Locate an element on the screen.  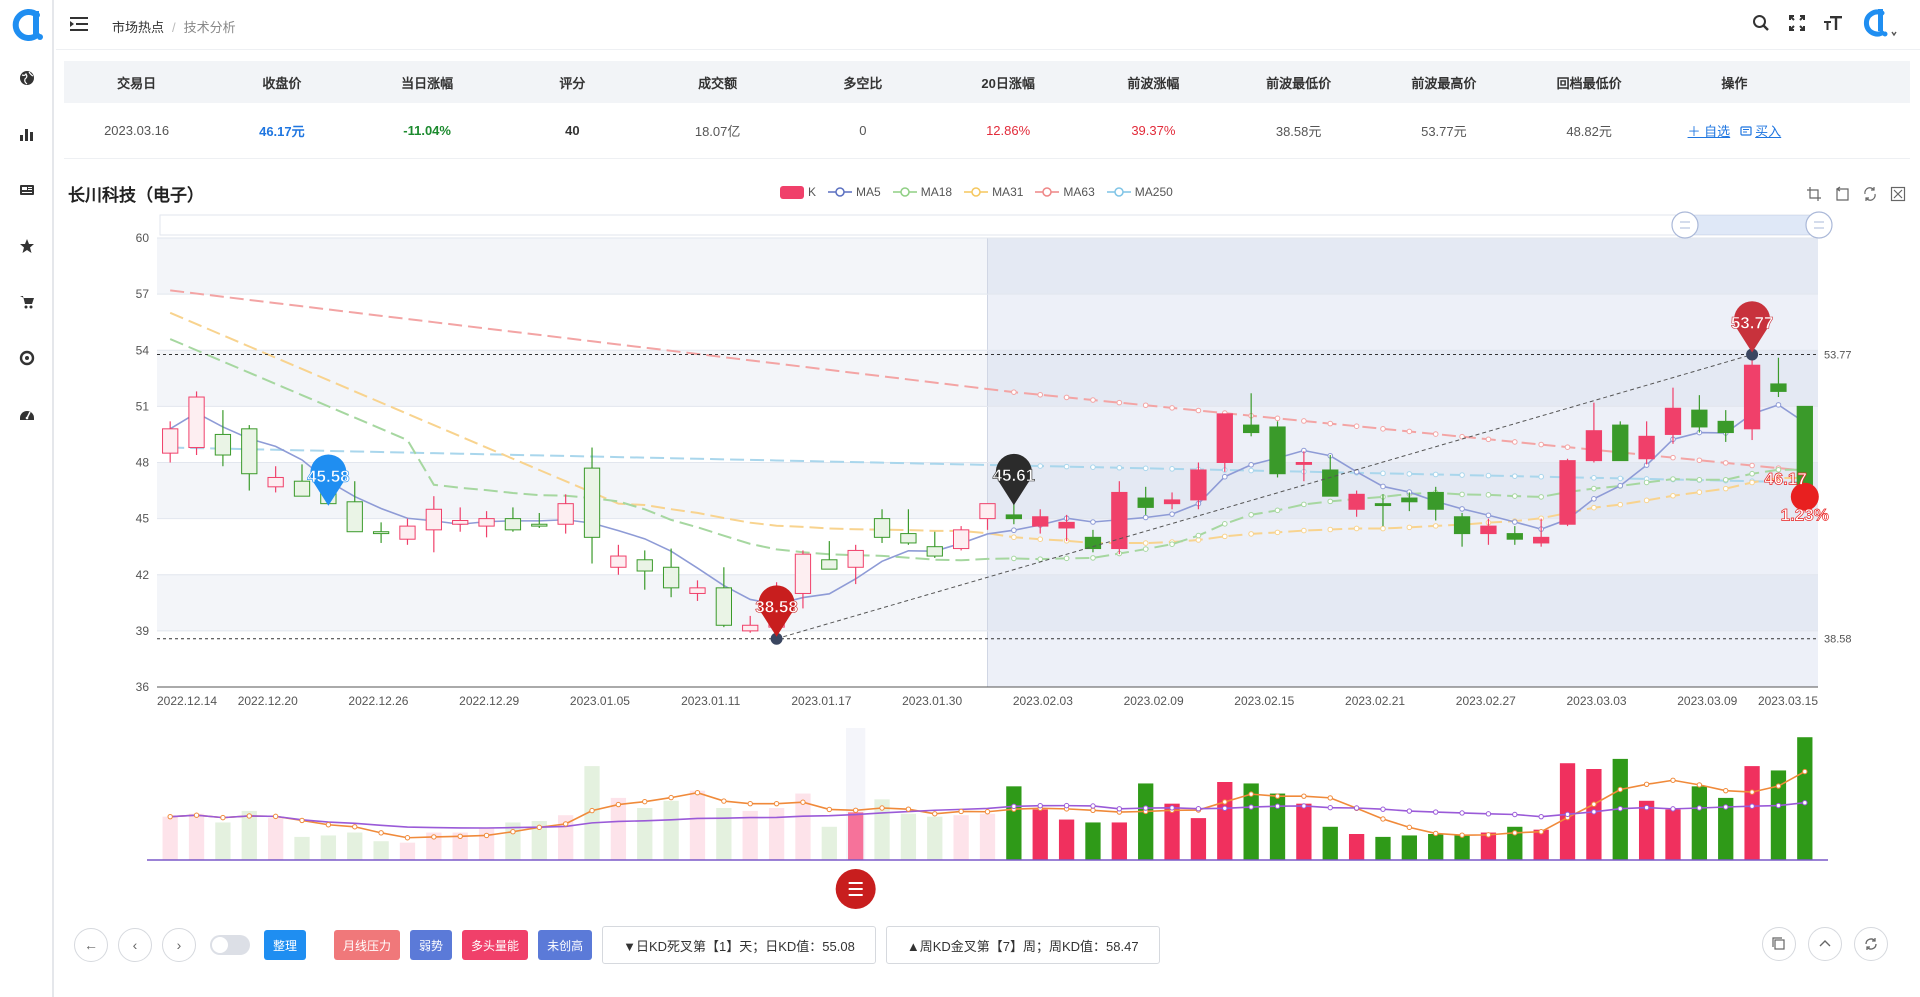
zoom-slider-track is located at coordinates (989, 225).